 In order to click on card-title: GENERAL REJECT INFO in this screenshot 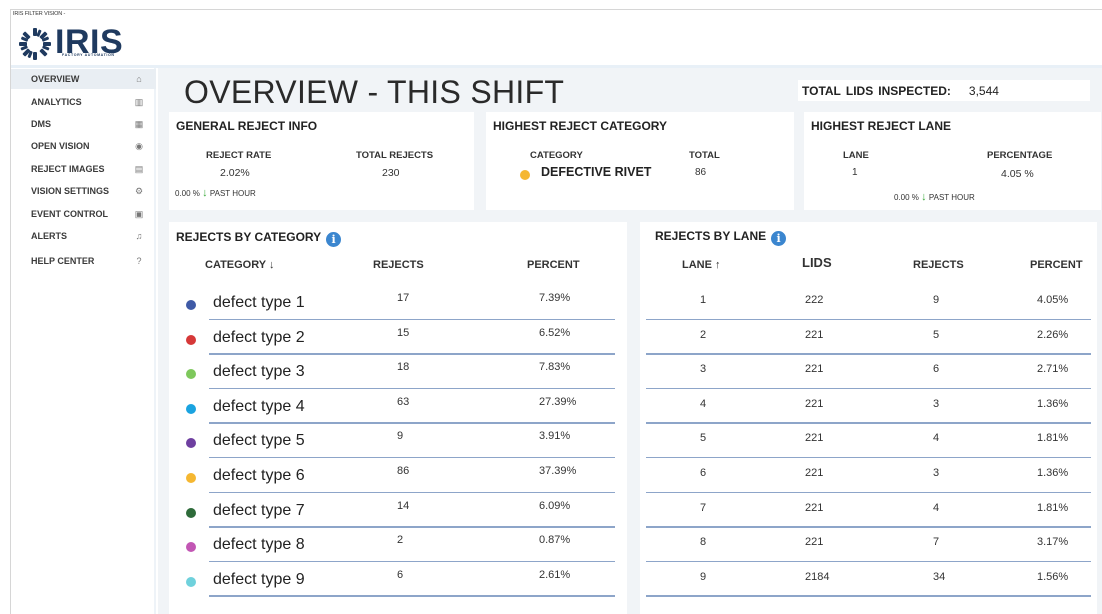, I will do `click(247, 126)`.